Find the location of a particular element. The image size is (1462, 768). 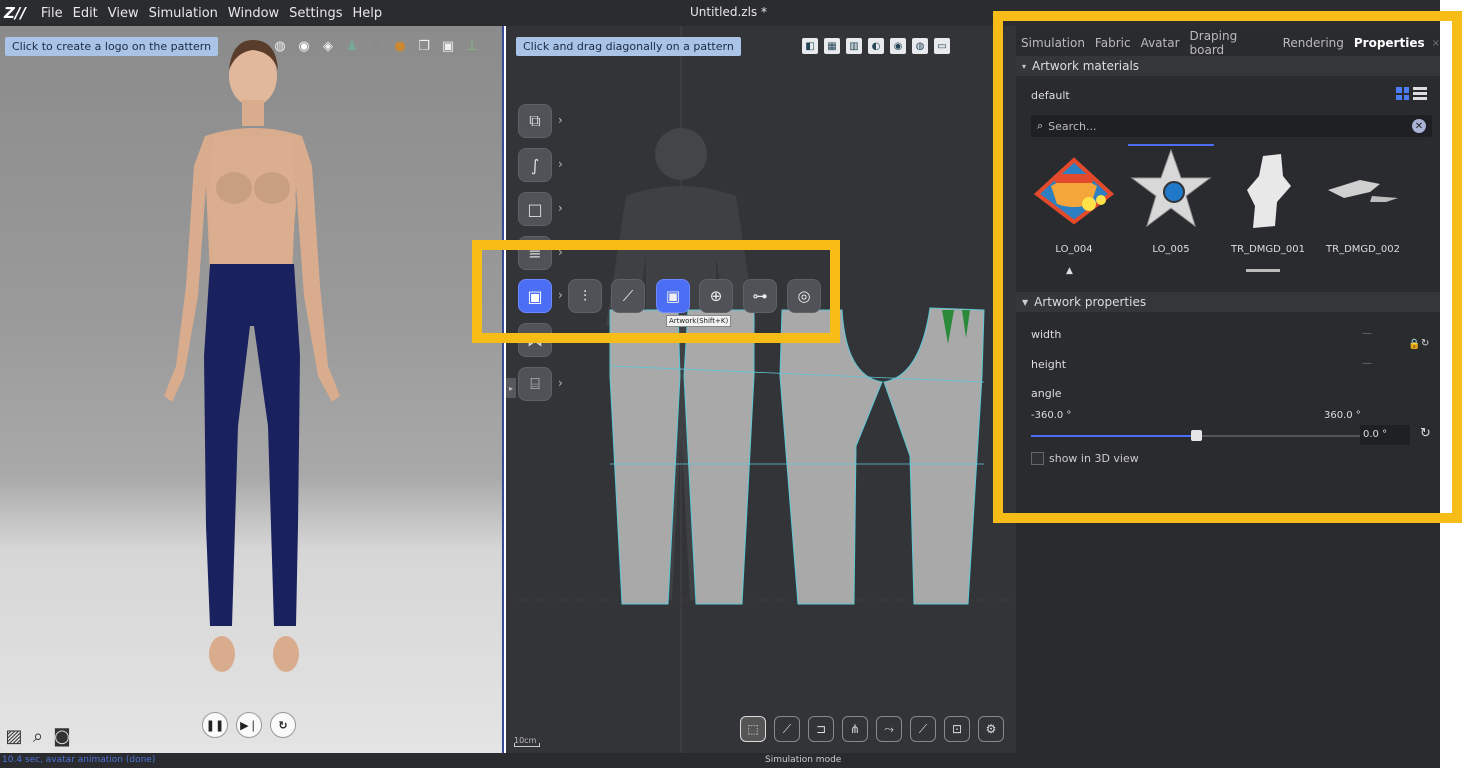

show-in-3d-label: show in 3D view is located at coordinates (1094, 458).